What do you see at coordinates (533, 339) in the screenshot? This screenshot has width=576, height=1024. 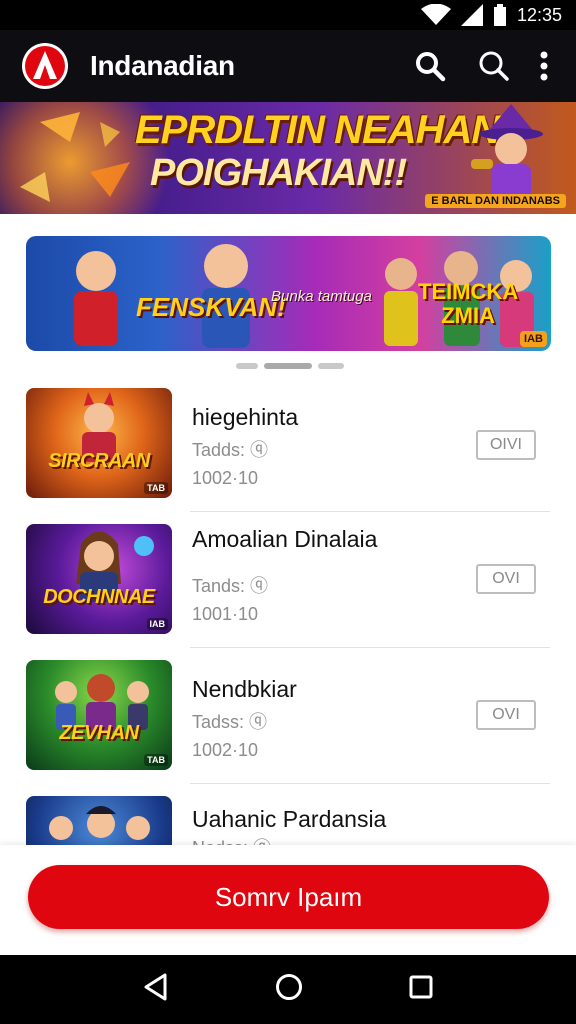 I see `carousel-badge: IAB` at bounding box center [533, 339].